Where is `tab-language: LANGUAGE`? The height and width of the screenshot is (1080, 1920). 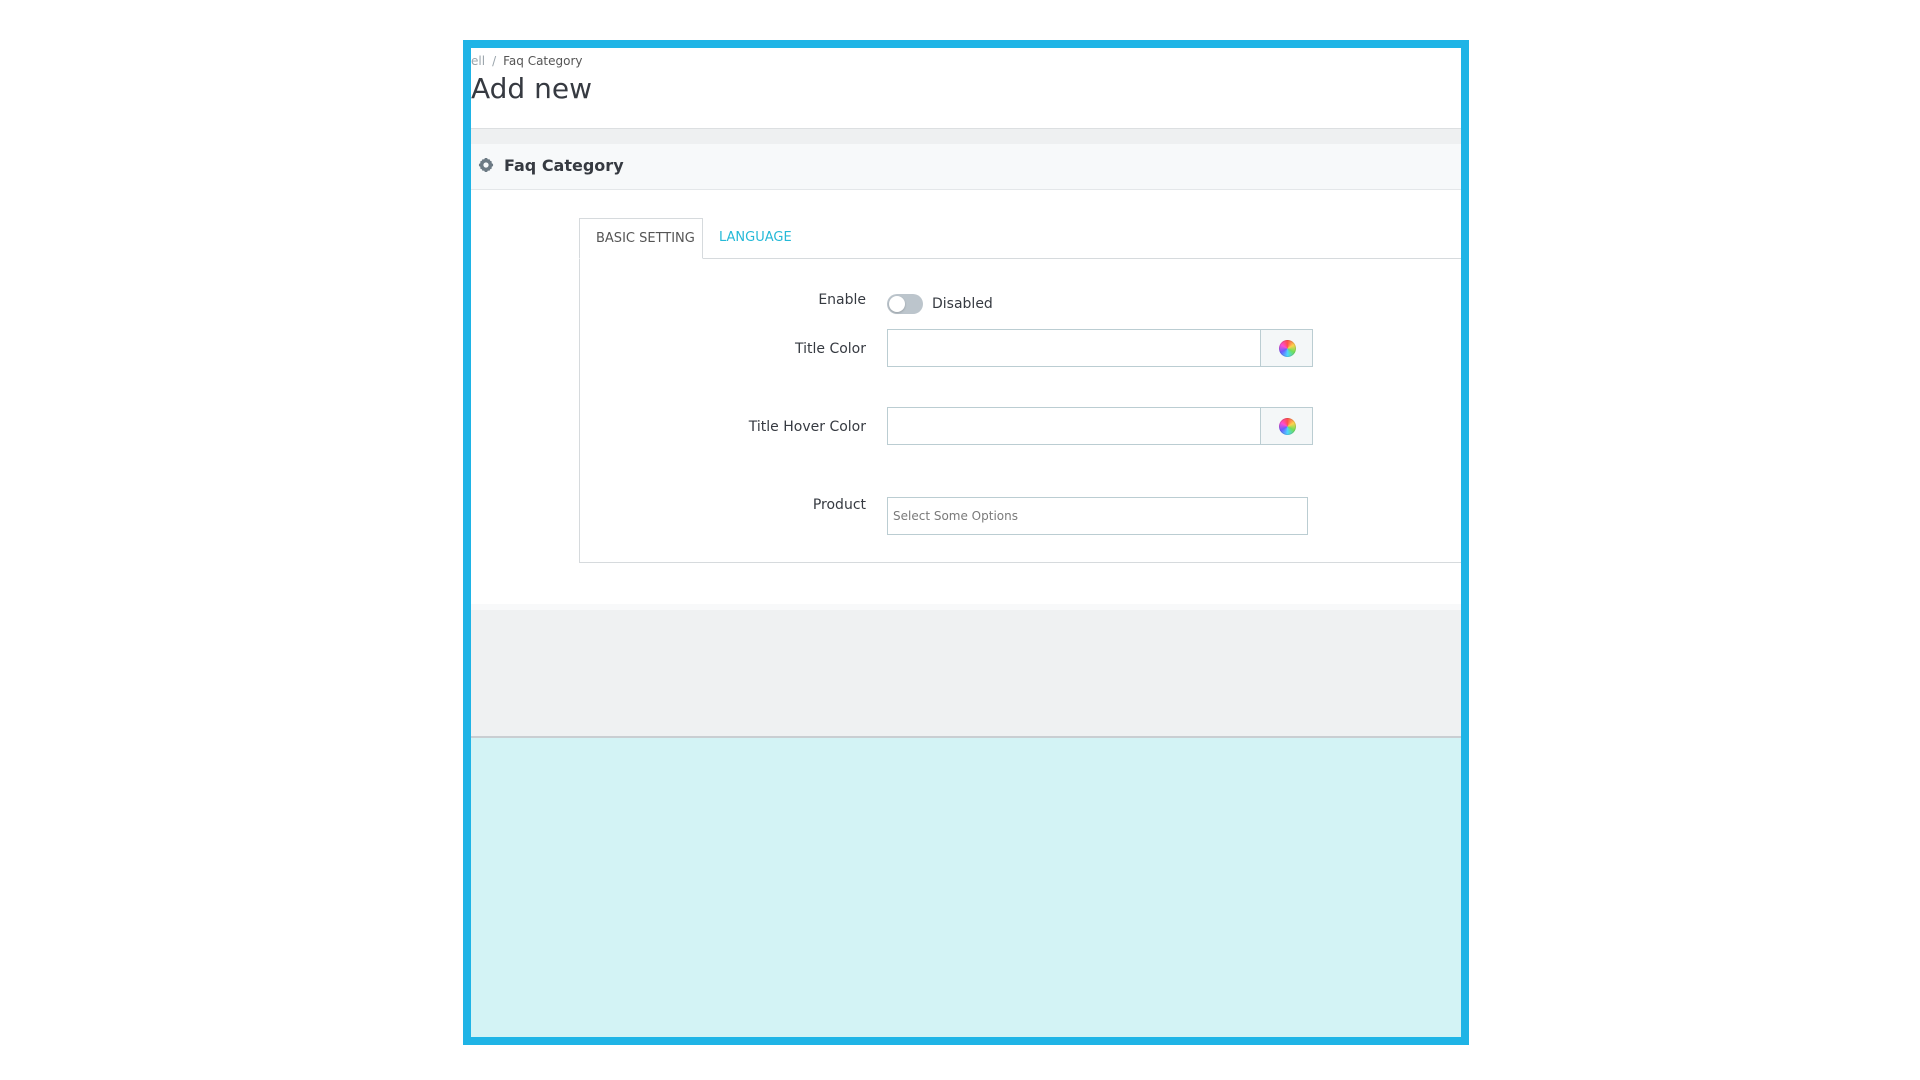 tab-language: LANGUAGE is located at coordinates (755, 238).